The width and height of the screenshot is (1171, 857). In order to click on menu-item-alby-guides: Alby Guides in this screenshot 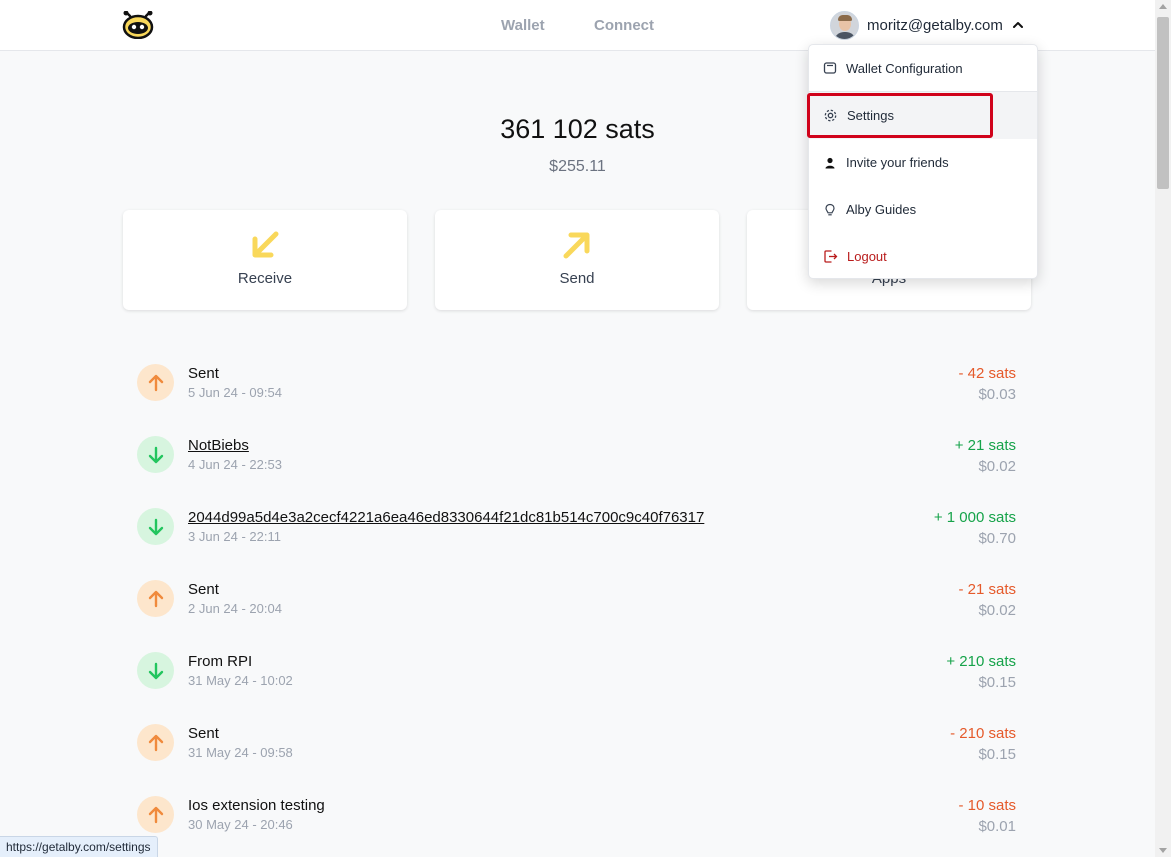, I will do `click(923, 209)`.